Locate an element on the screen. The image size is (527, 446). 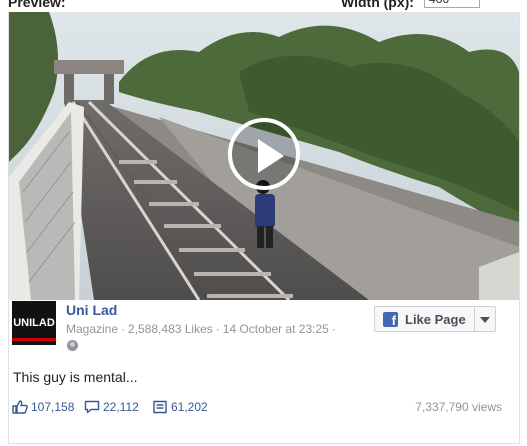
reactions-value: 107,158 is located at coordinates (53, 407).